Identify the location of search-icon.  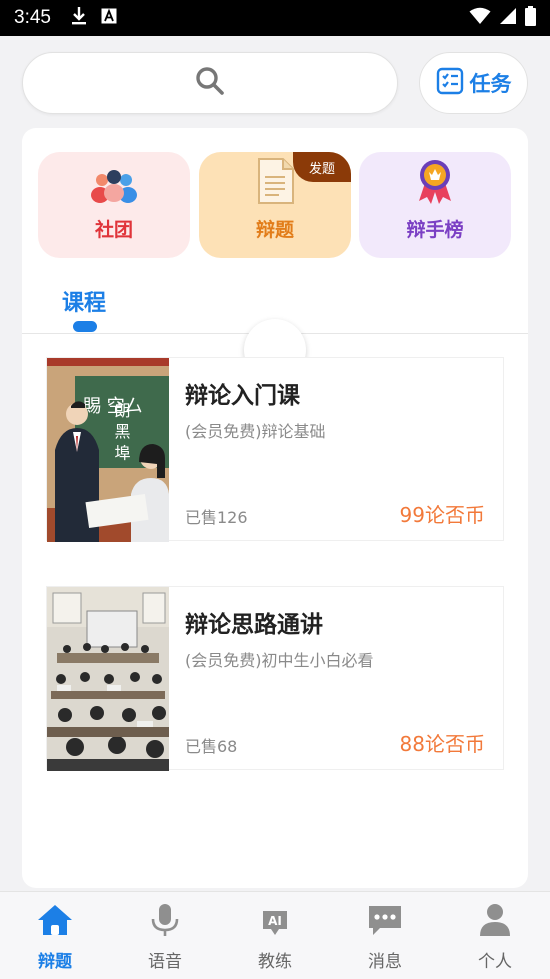
(210, 83).